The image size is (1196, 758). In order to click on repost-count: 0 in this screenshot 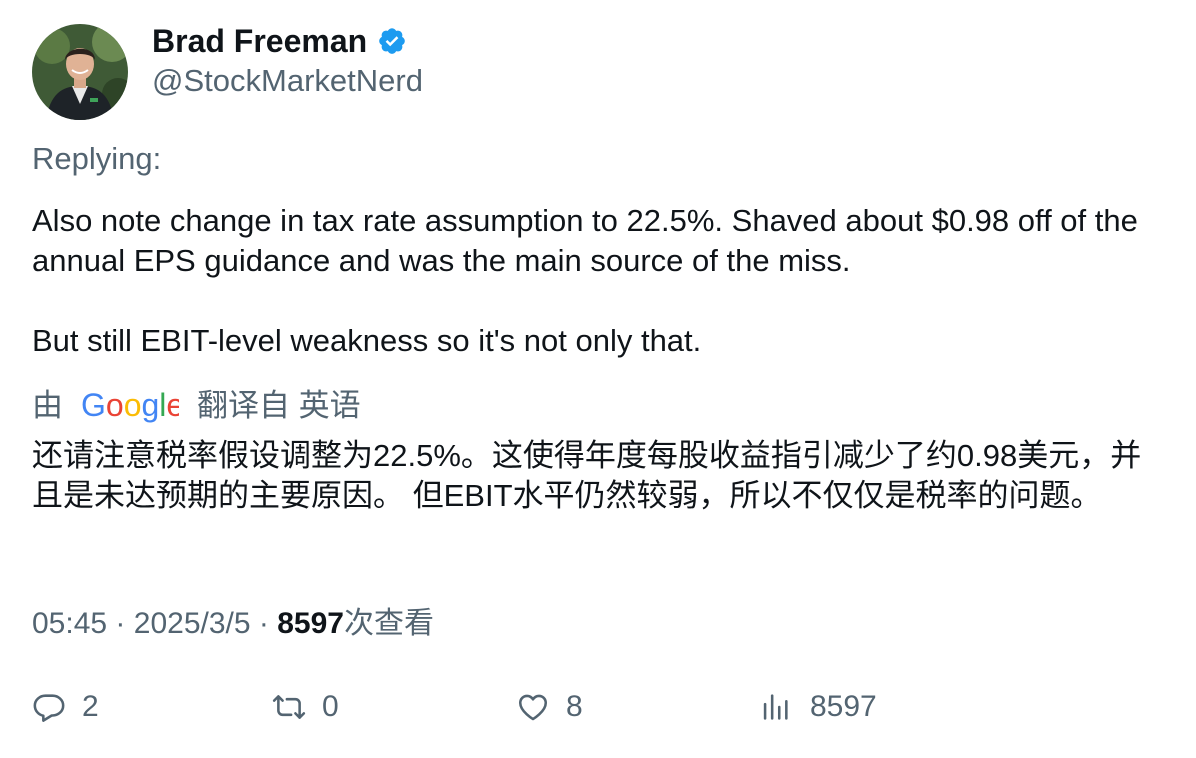, I will do `click(330, 706)`.